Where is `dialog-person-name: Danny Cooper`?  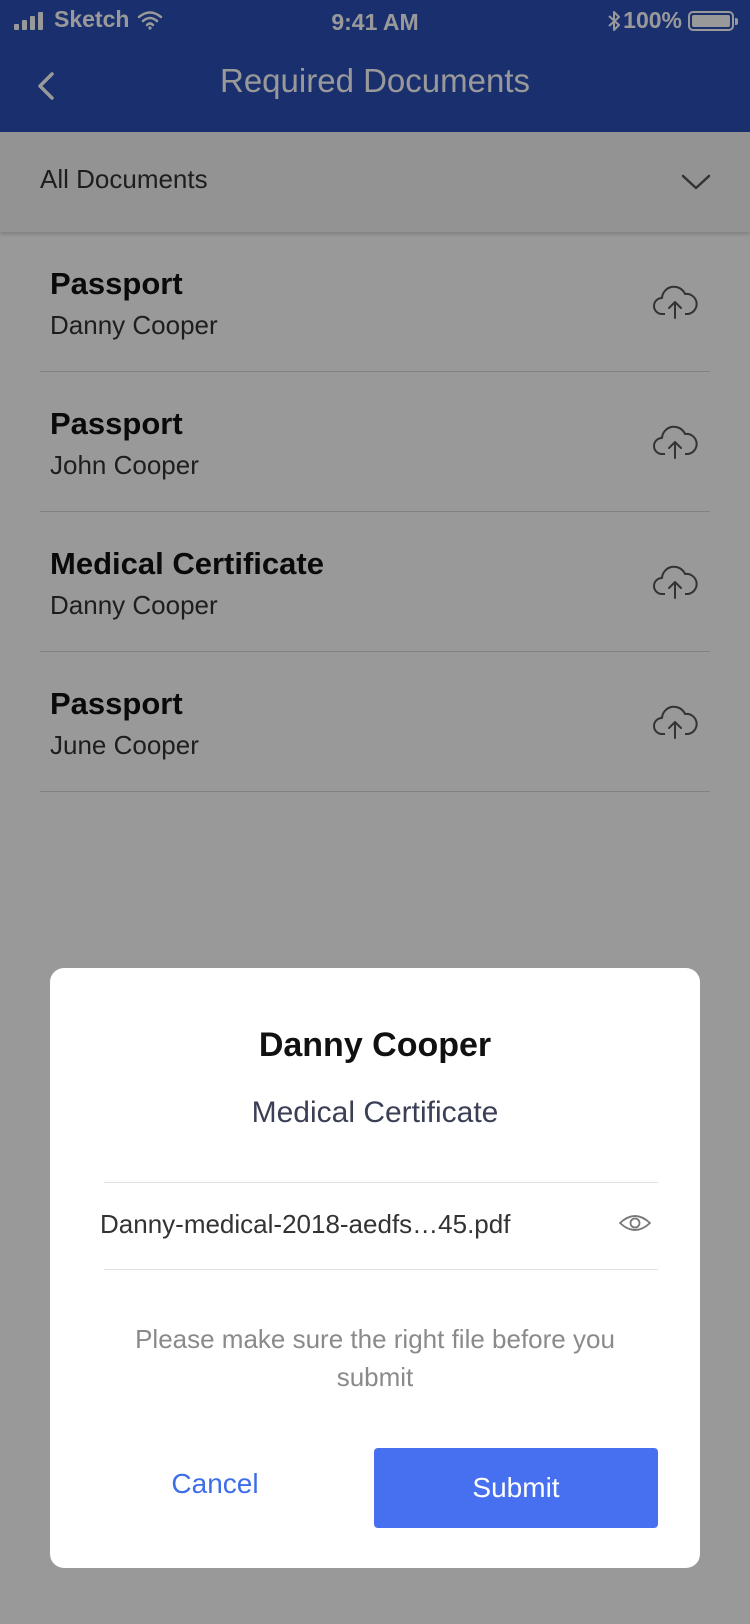 dialog-person-name: Danny Cooper is located at coordinates (375, 1045).